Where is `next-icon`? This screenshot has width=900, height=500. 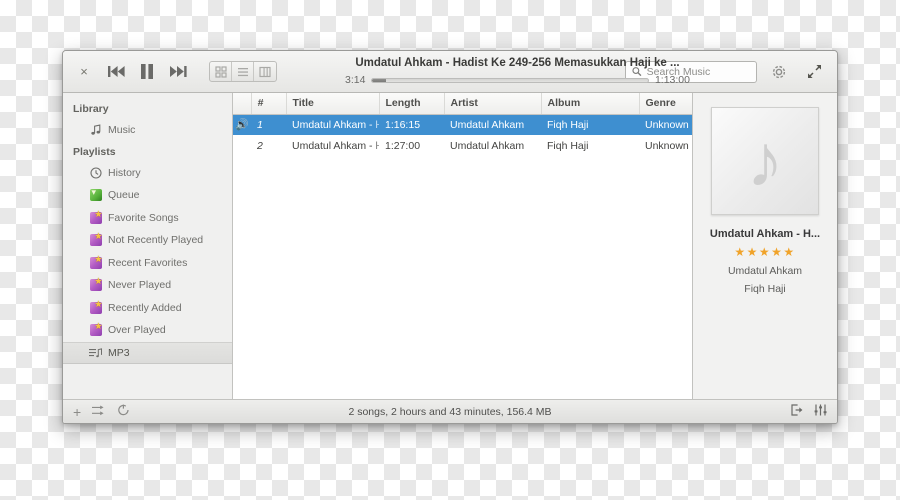 next-icon is located at coordinates (178, 71).